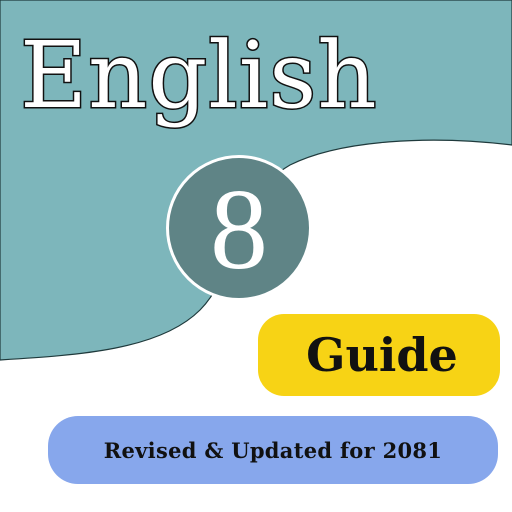  I want to click on grade-number: 8, so click(239, 230).